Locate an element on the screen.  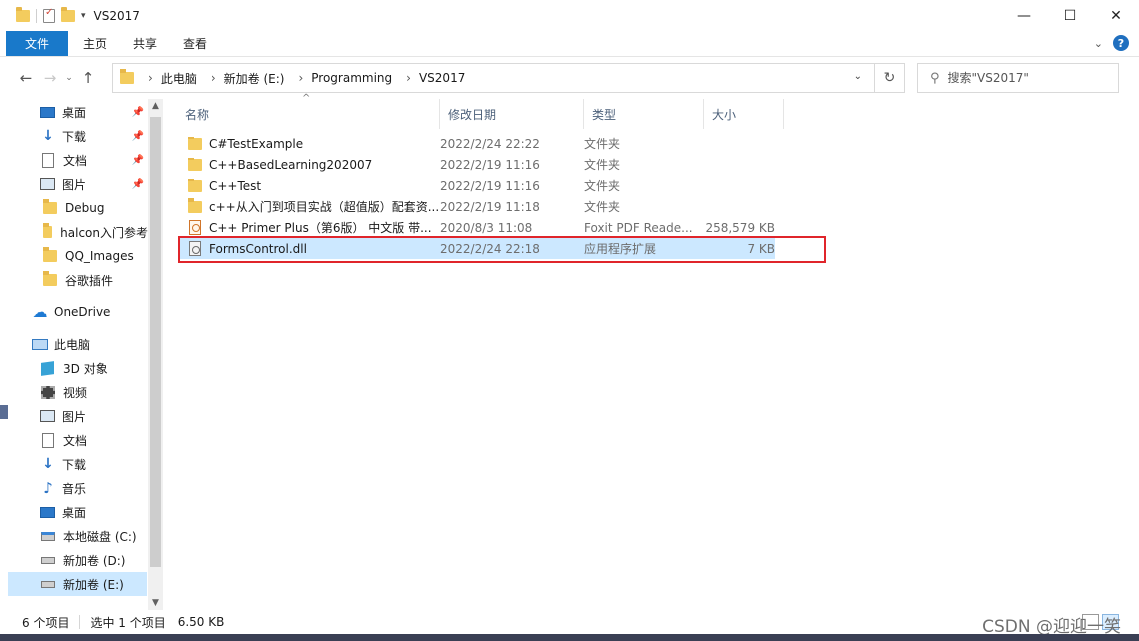
sidebar-item-music: ♪ 音乐 is located at coordinates (74, 488).